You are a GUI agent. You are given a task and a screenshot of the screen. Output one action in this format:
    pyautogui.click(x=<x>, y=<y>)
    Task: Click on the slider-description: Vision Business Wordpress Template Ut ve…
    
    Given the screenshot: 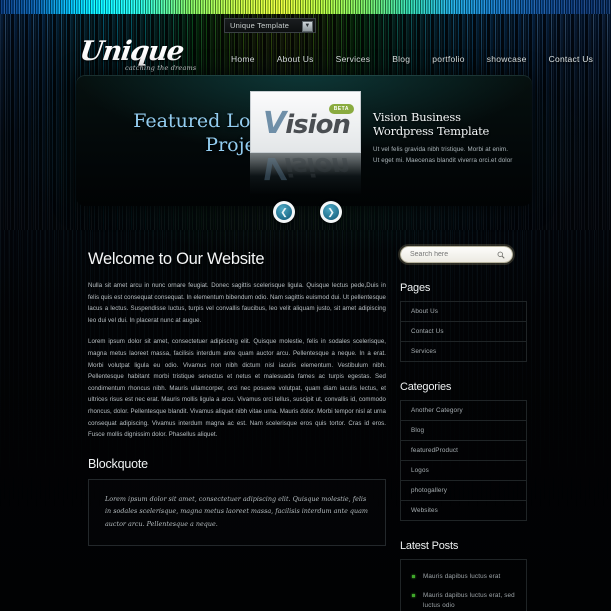 What is the action you would take?
    pyautogui.click(x=443, y=138)
    